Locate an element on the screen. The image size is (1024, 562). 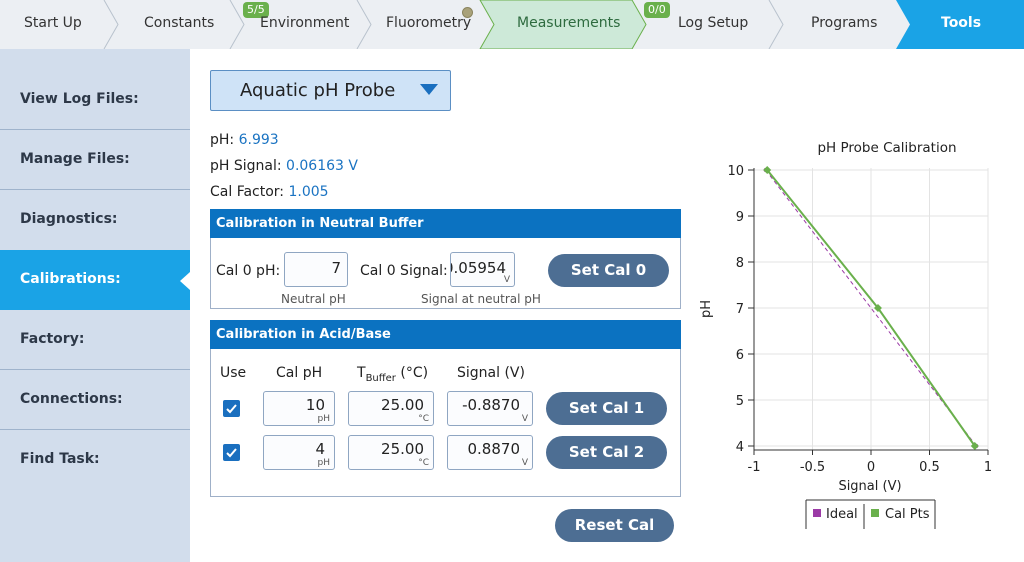
cal2-temp-value: 25.00 is located at coordinates (402, 449).